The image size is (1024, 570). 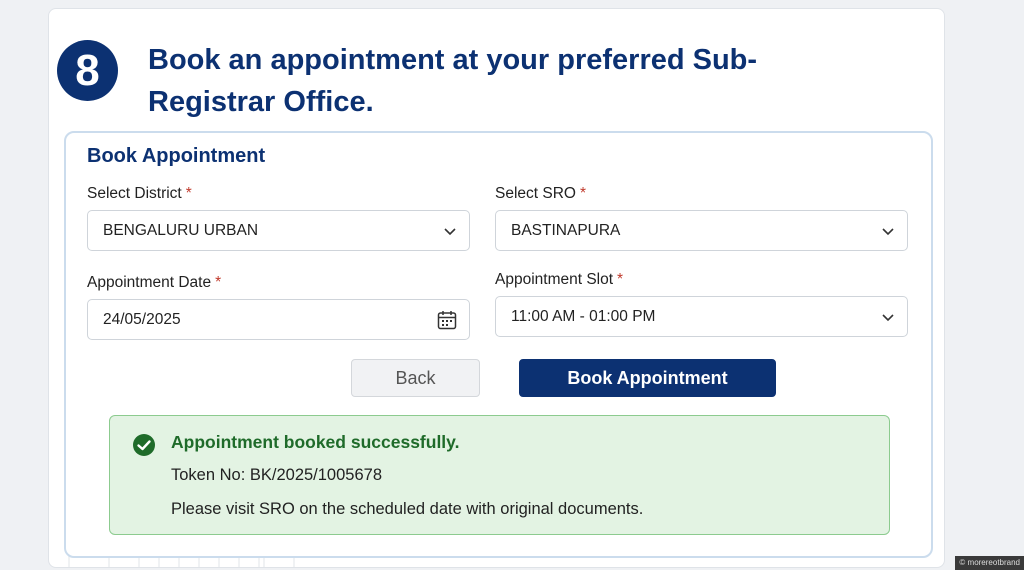 I want to click on district-value: BENGALURU URBAN, so click(x=181, y=230).